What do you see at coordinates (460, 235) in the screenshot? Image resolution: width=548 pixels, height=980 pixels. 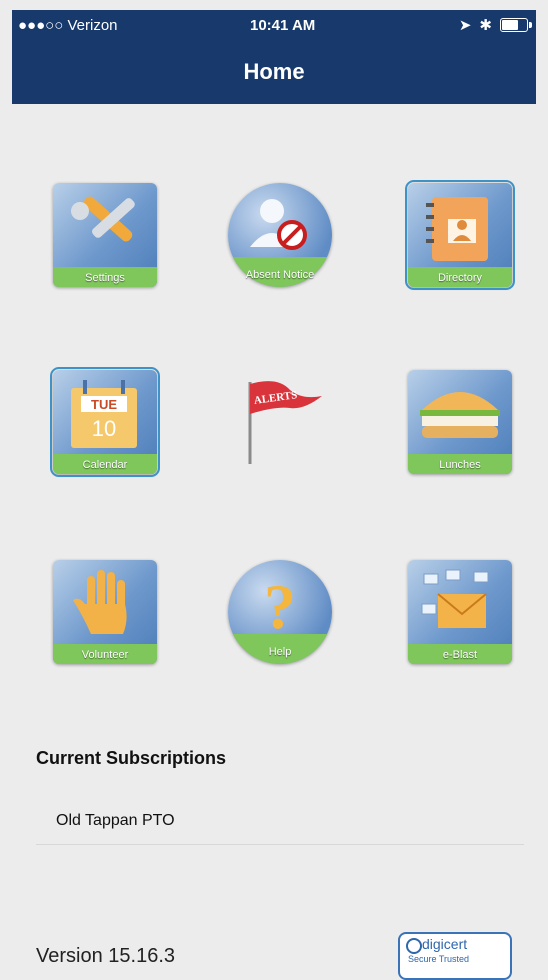 I see `directory-tile: Directory` at bounding box center [460, 235].